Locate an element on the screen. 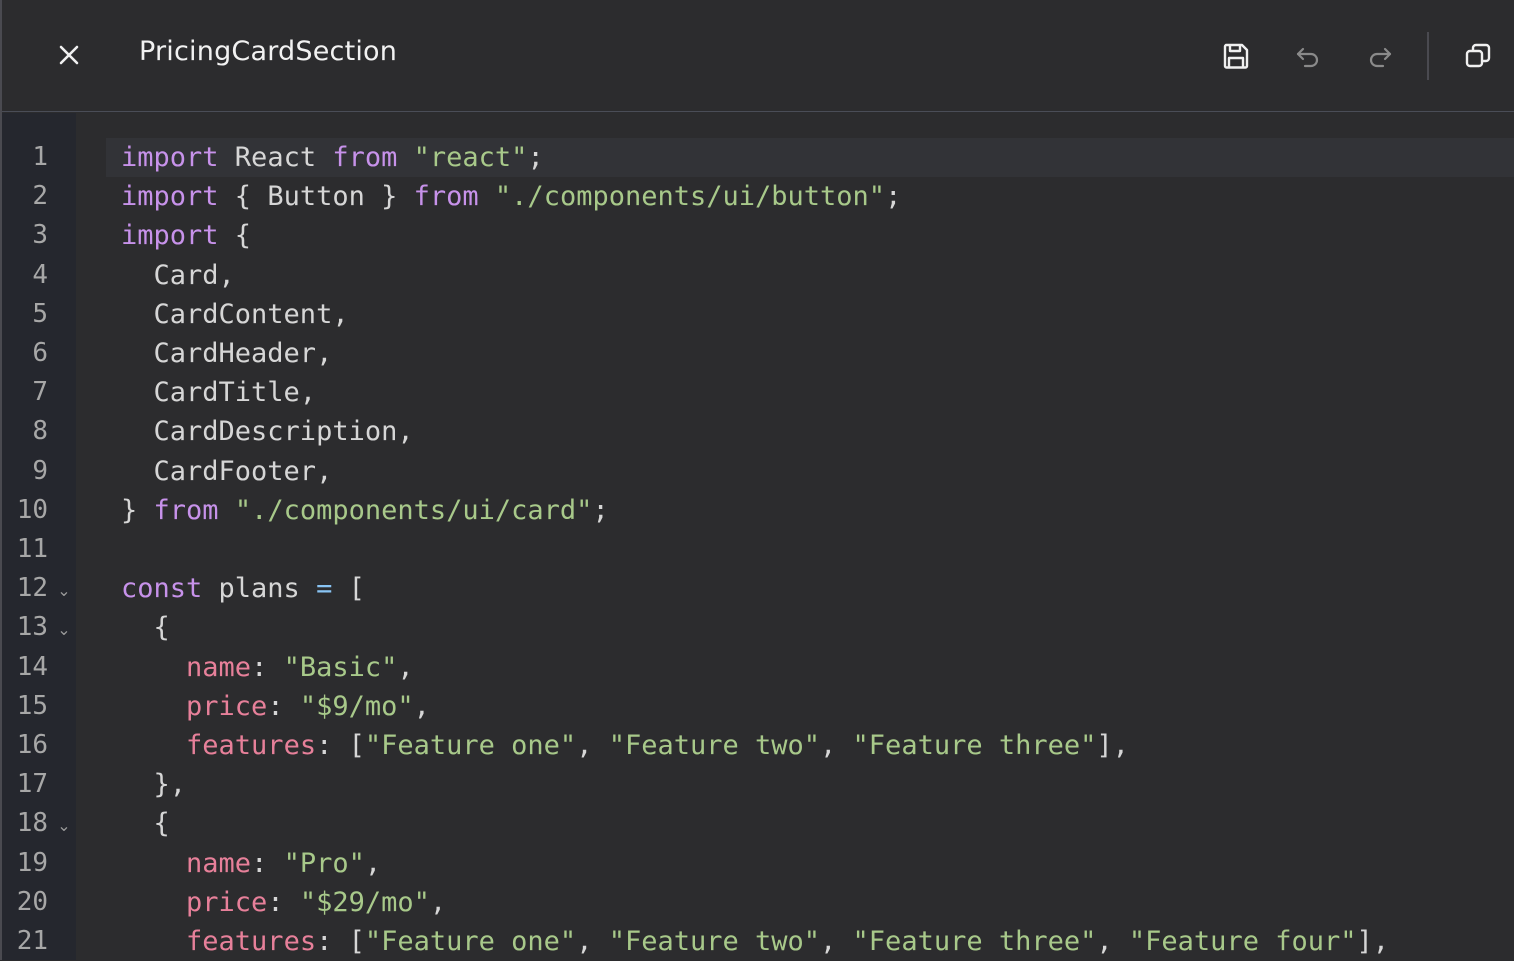  line-number: 10 is located at coordinates (32, 509).